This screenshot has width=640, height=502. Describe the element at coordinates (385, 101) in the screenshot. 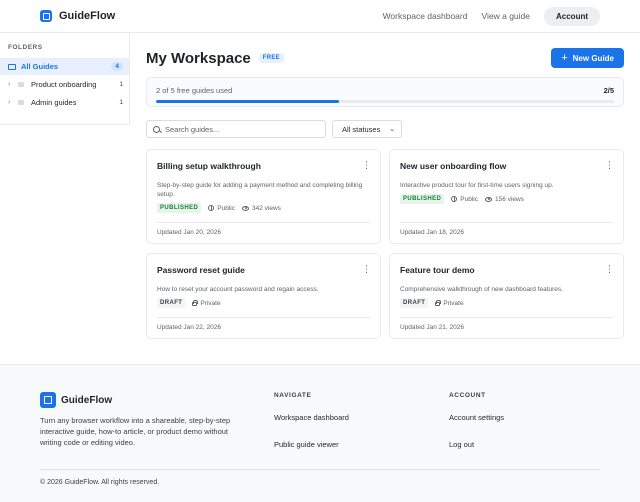

I see `usage-progress-bar` at that location.